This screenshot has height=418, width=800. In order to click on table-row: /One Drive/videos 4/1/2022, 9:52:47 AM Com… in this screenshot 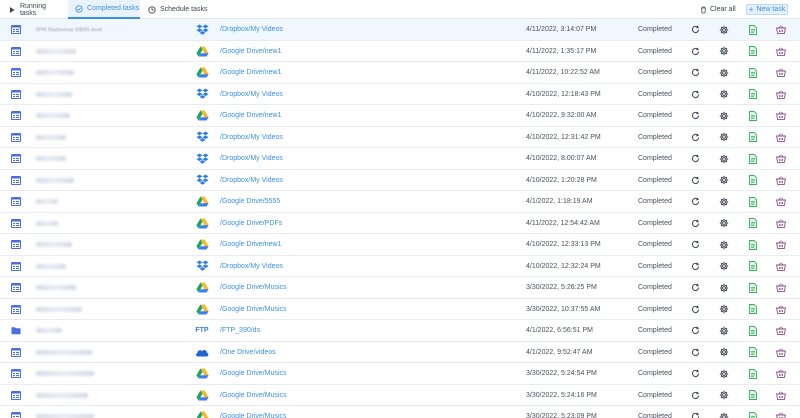, I will do `click(400, 352)`.